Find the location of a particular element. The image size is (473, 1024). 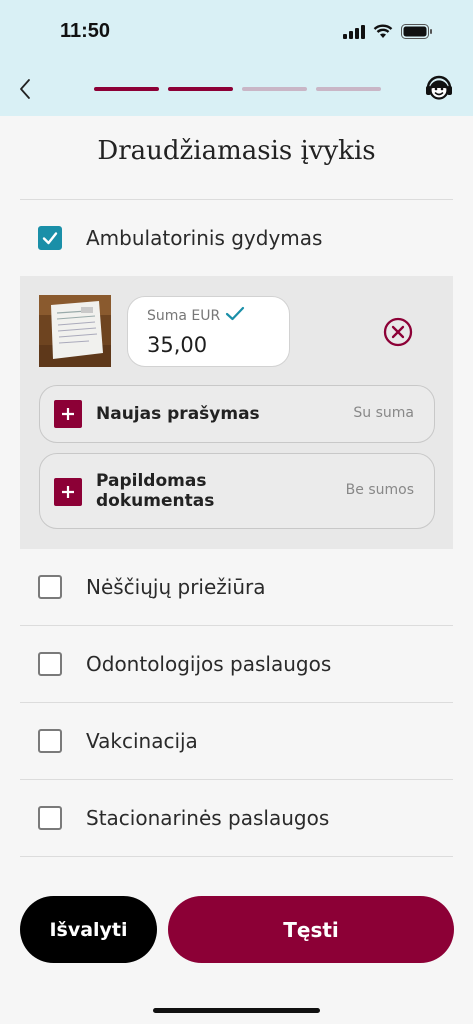

chevron-left-icon is located at coordinates (25, 89).